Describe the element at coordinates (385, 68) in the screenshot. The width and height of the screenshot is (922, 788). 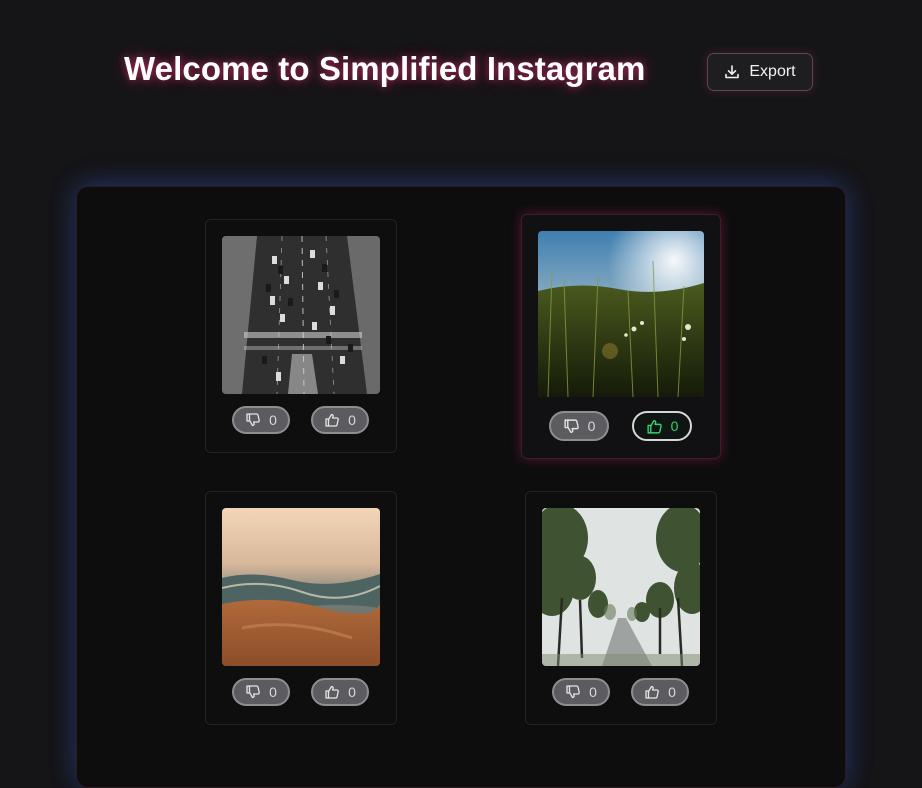
I see `page-title: Welcome to Simplified Instagram` at that location.